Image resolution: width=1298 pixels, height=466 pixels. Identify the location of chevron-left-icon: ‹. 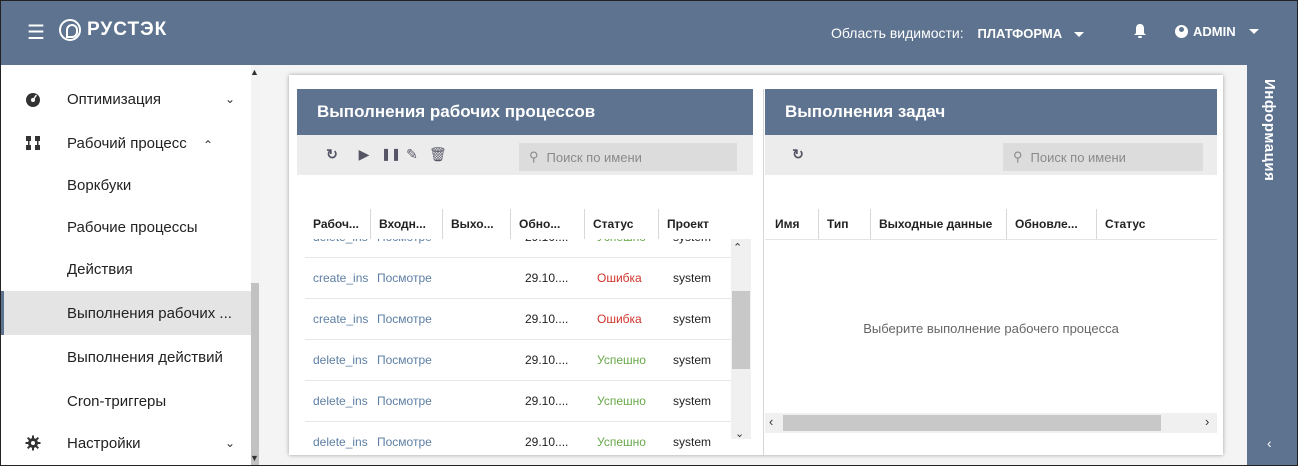
(1269, 443).